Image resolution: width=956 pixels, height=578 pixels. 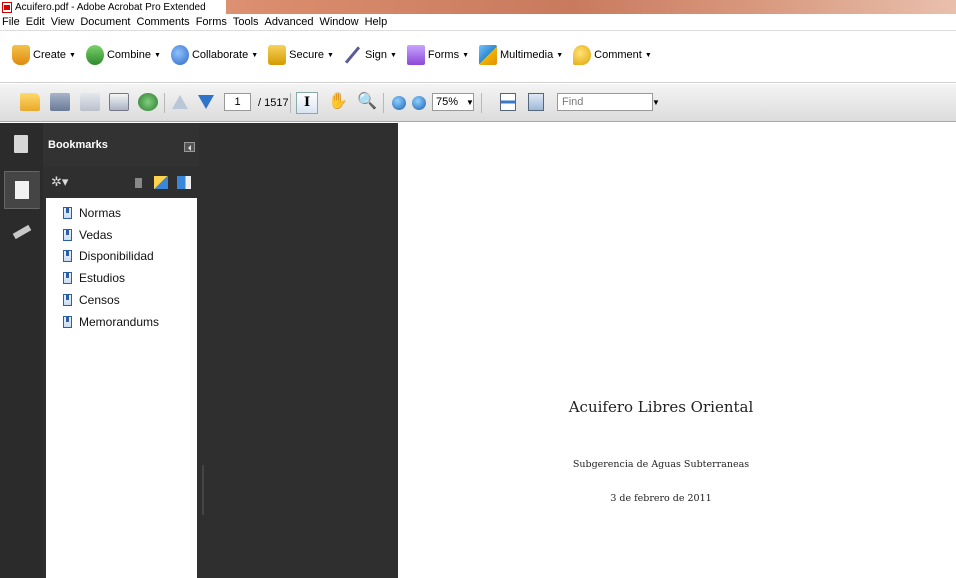 I want to click on sign-label: Sign, so click(x=375, y=55).